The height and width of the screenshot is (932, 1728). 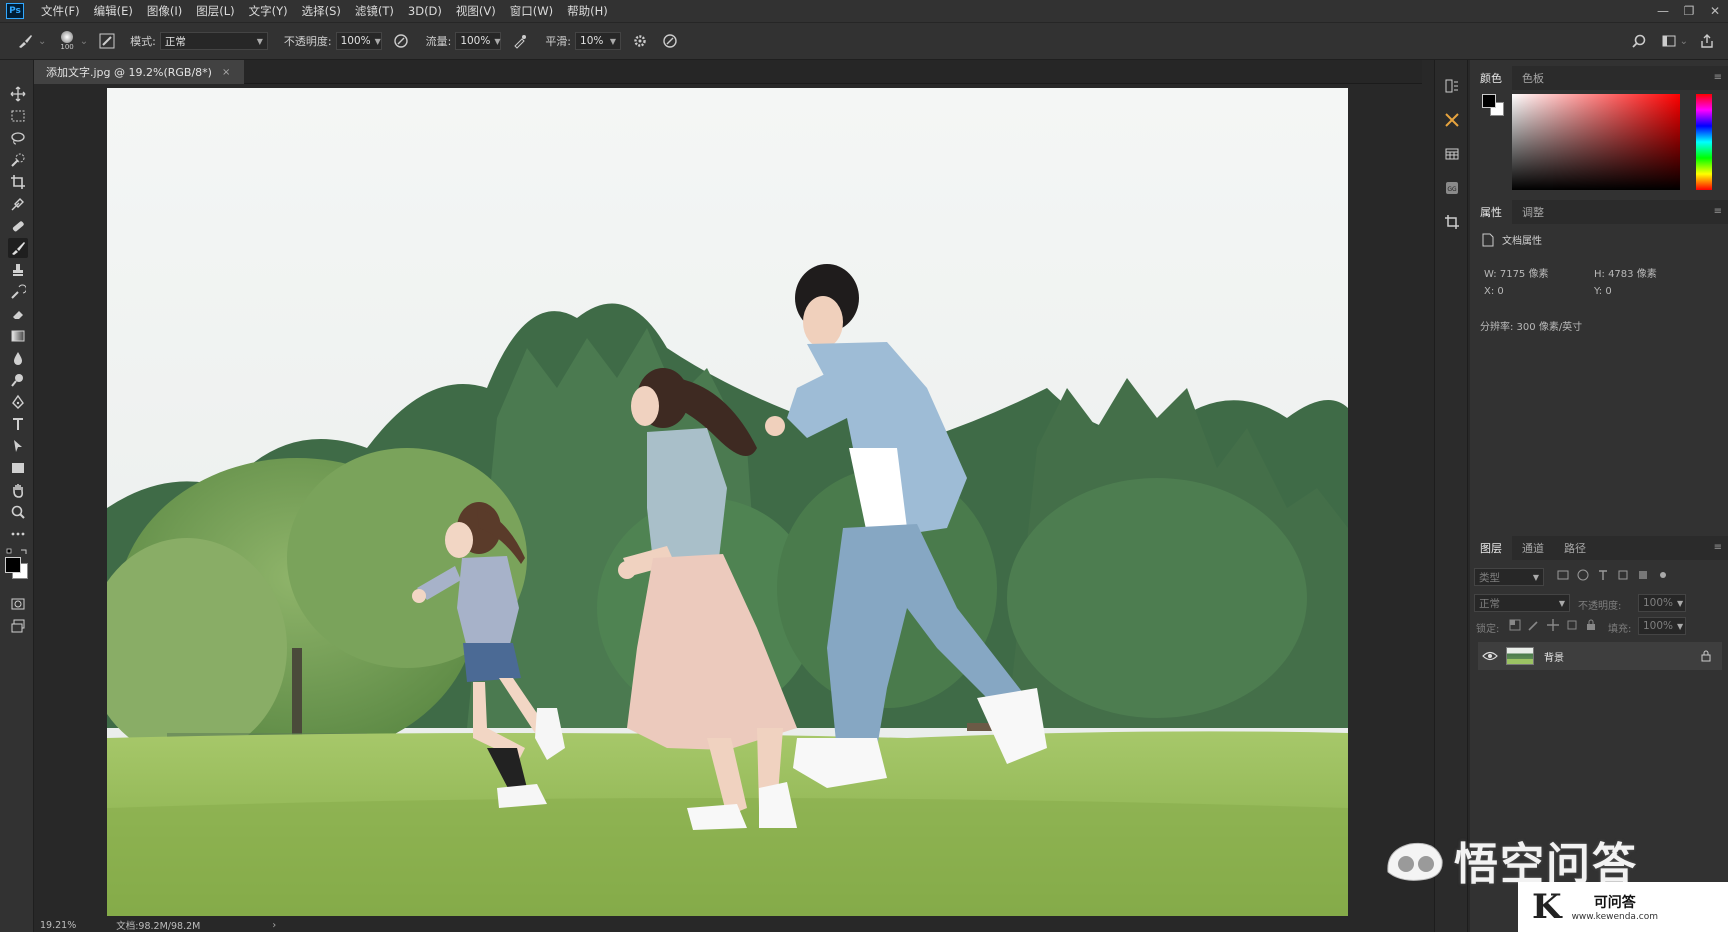 What do you see at coordinates (18, 626) in the screenshot?
I see `screen-mode-icon` at bounding box center [18, 626].